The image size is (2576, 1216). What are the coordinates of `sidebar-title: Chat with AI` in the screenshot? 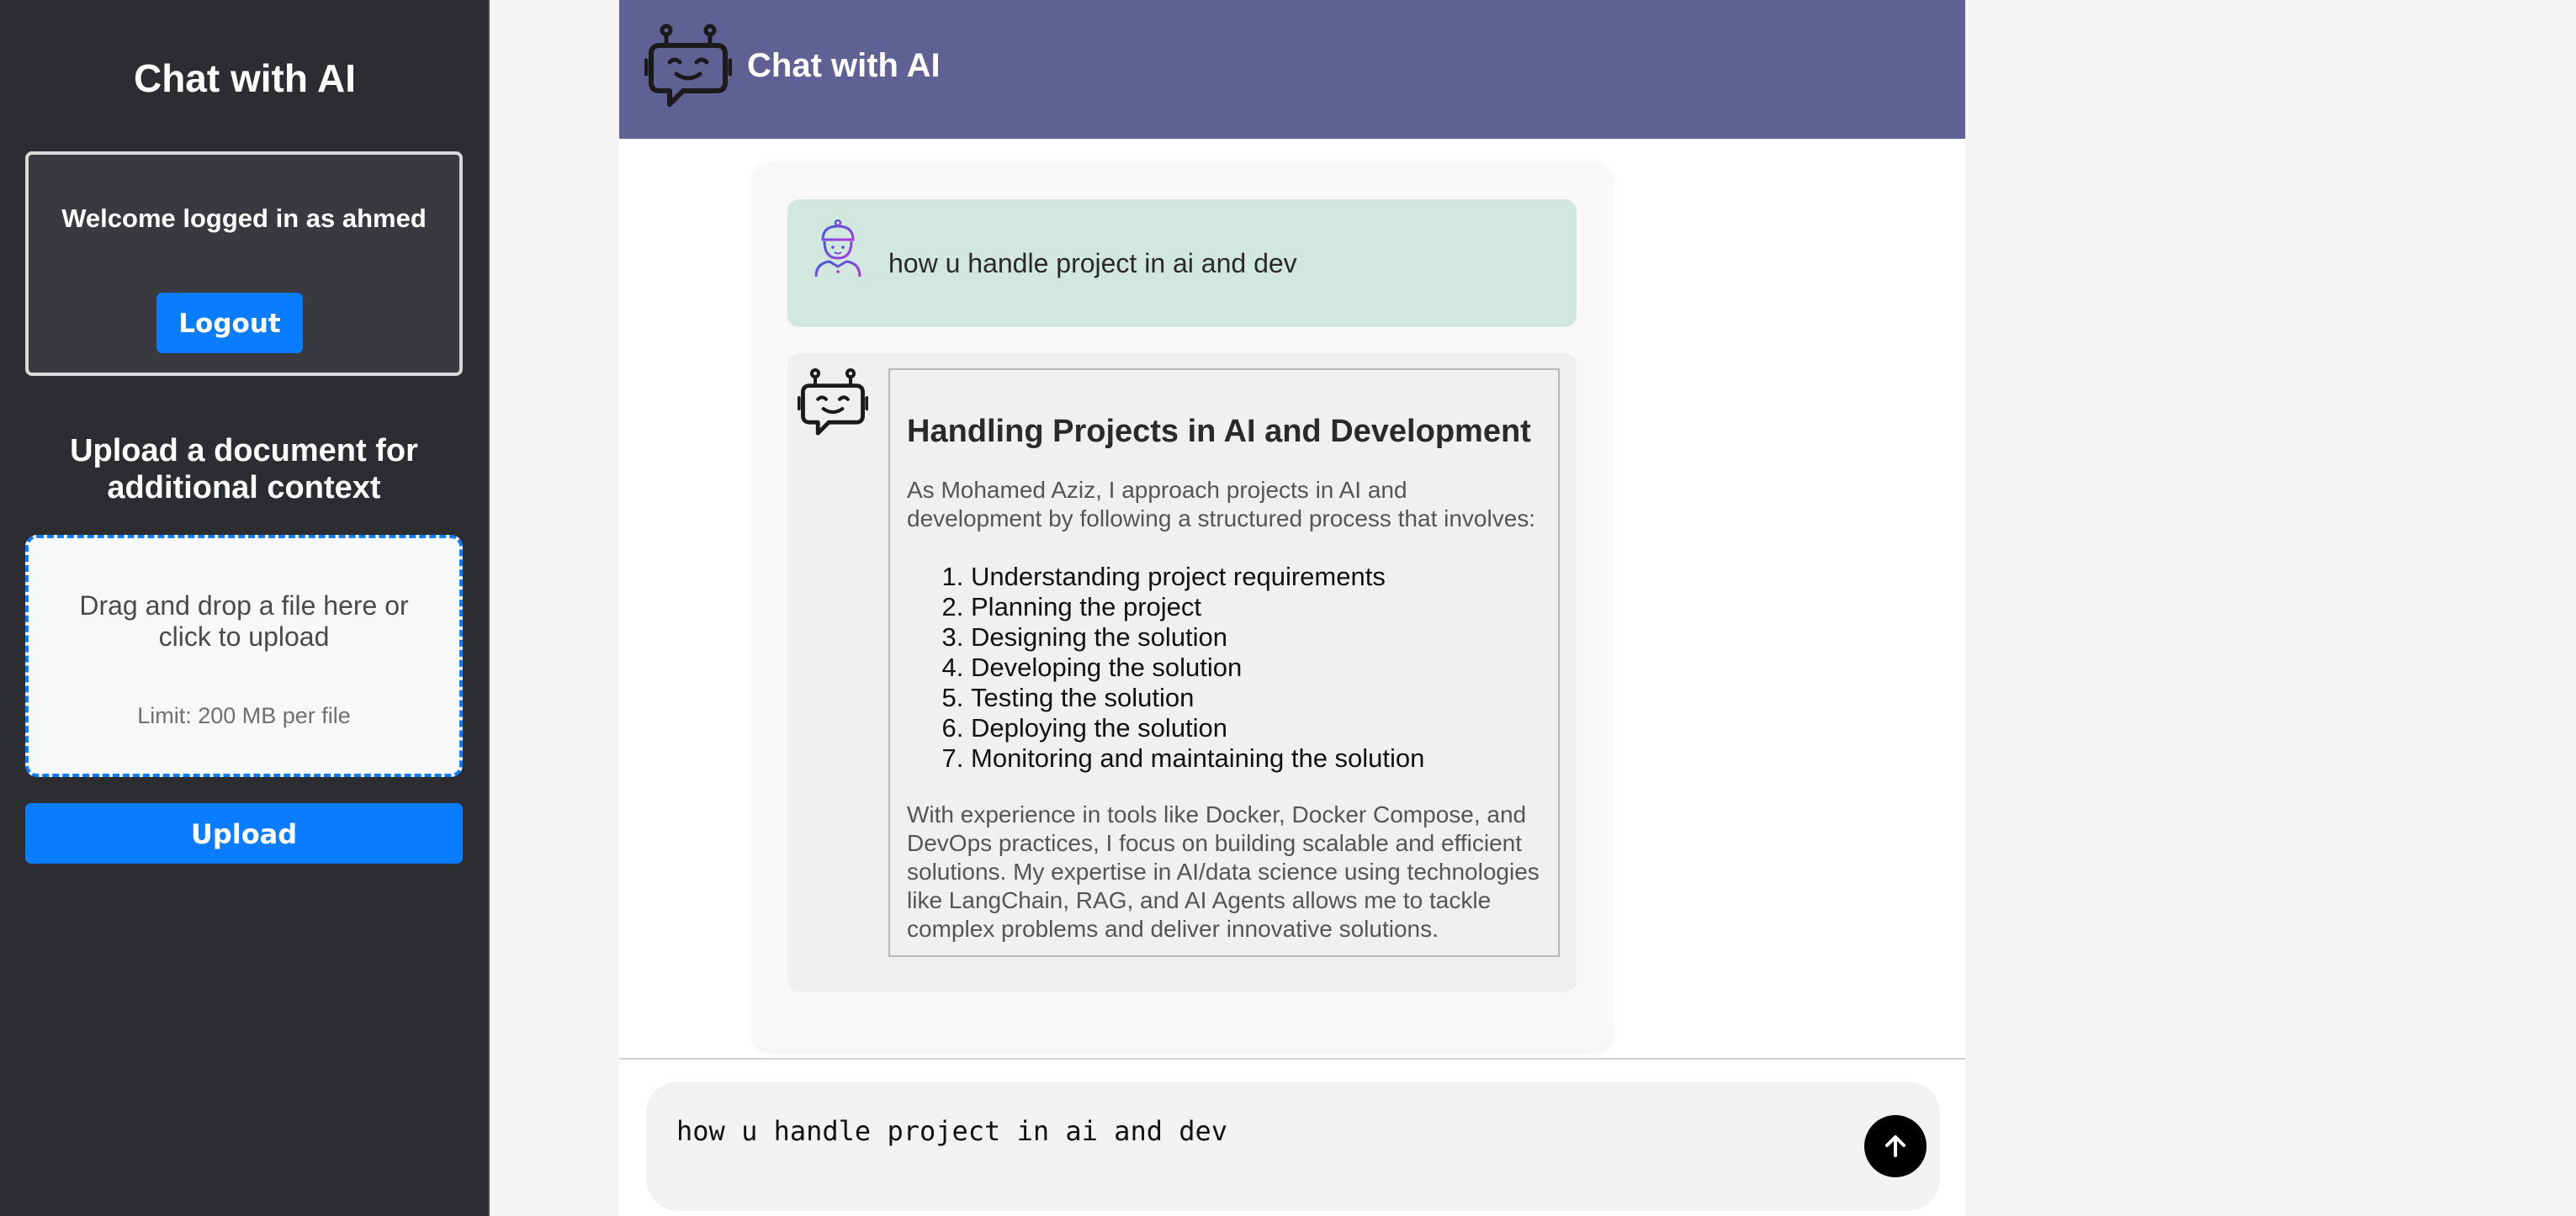 It's located at (245, 78).